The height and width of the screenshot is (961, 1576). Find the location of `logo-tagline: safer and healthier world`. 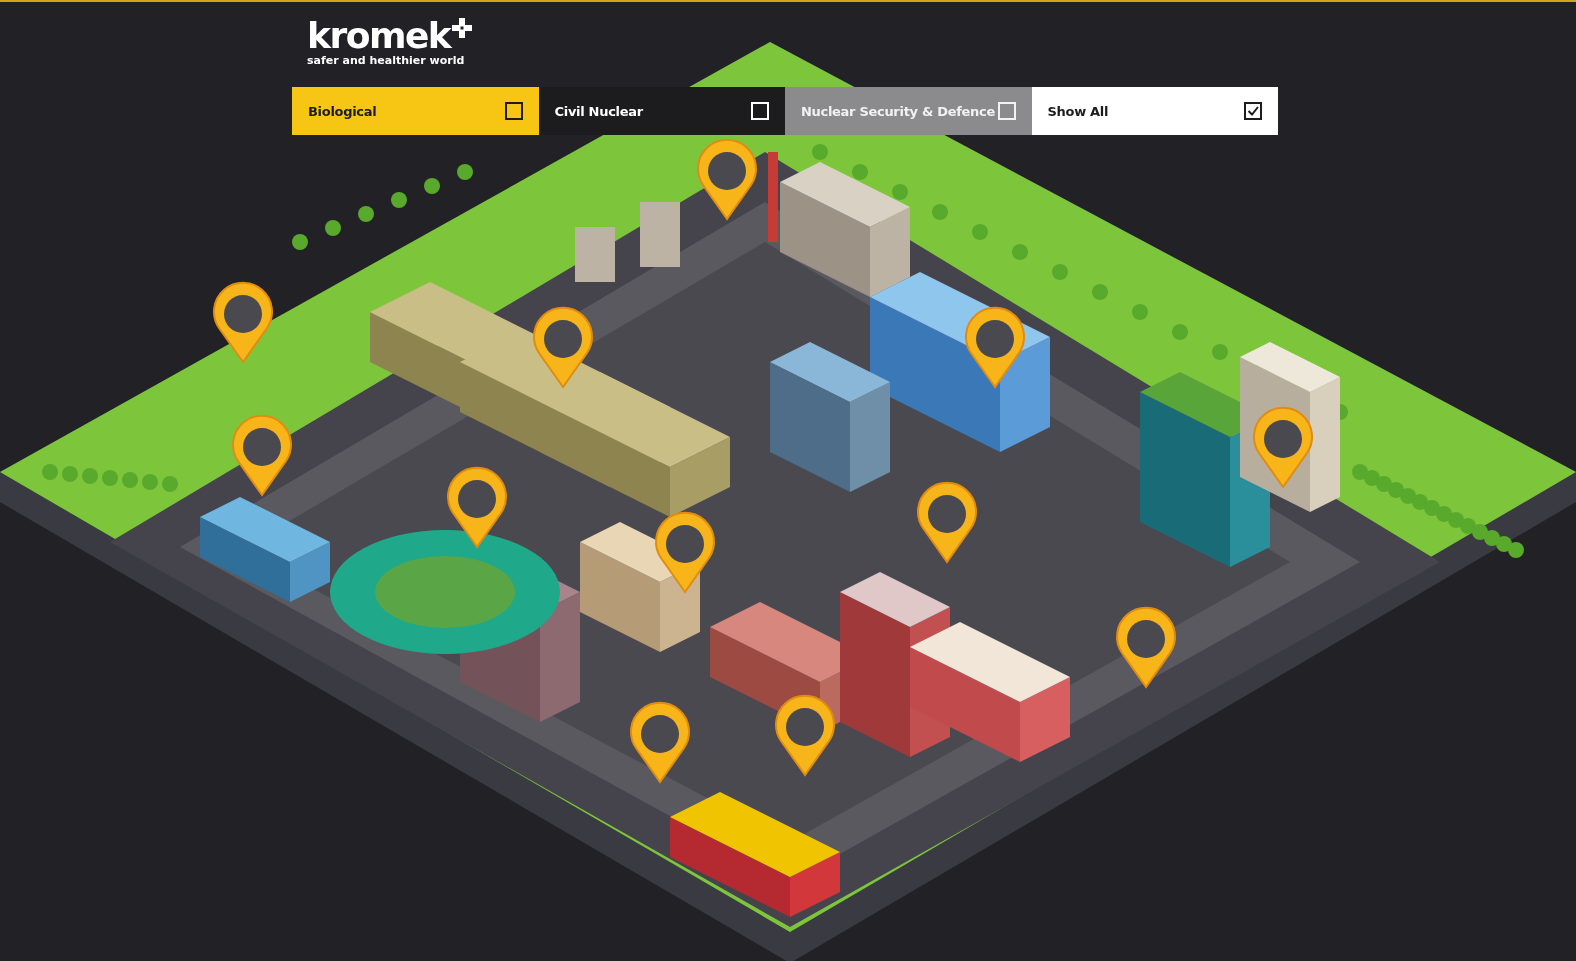

logo-tagline: safer and healthier world is located at coordinates (386, 60).